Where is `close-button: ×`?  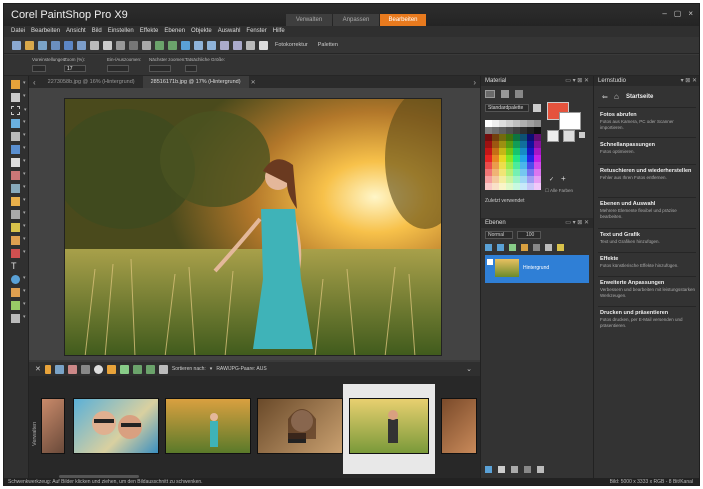
close-button: × is located at coordinates (690, 13).